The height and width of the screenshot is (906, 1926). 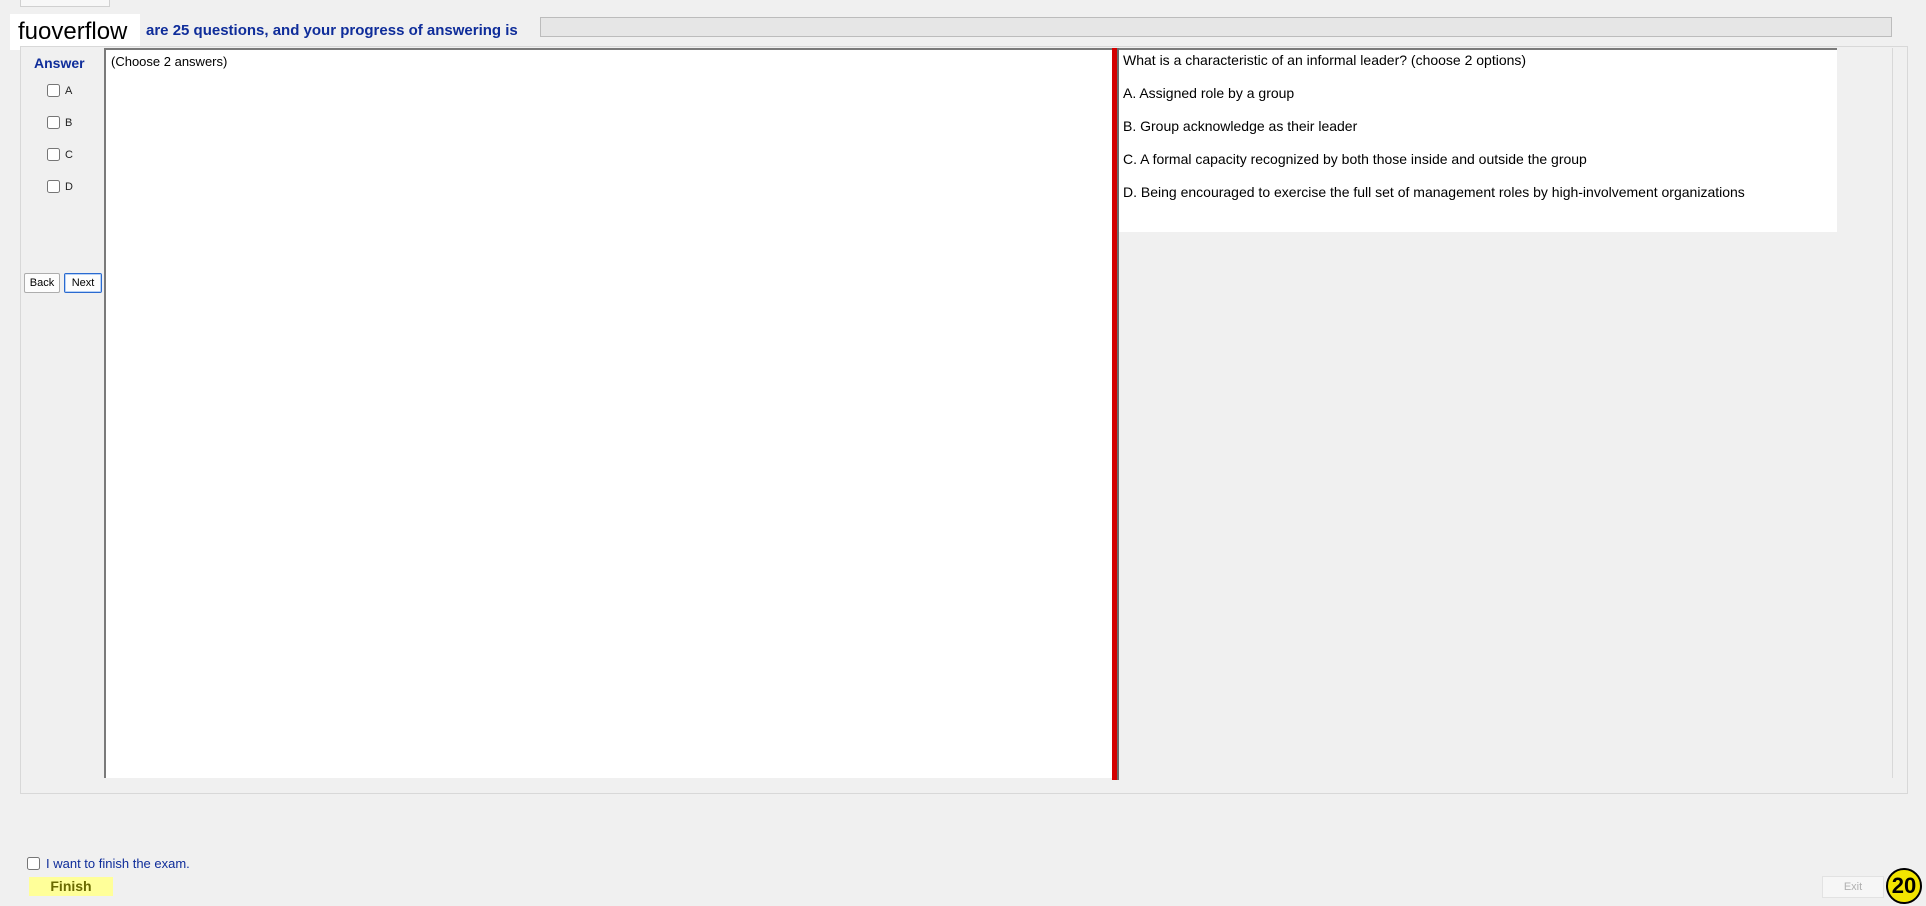 I want to click on answer-option-label: A, so click(x=69, y=90).